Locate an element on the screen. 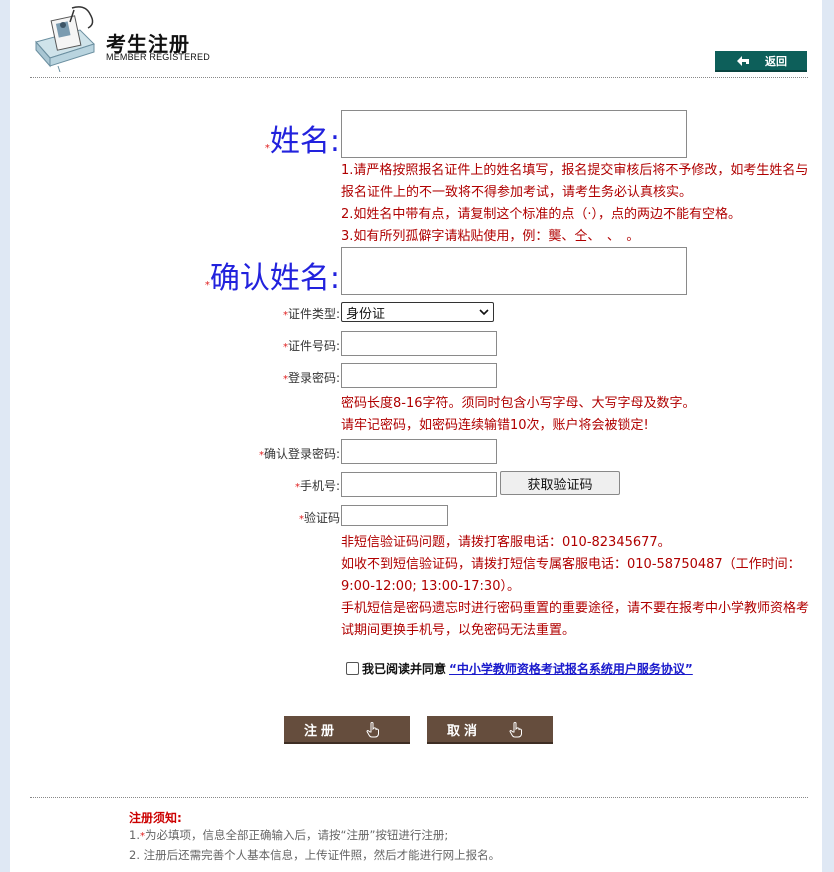 Image resolution: width=834 pixels, height=872 pixels. password-label: *登录密码: is located at coordinates (311, 378).